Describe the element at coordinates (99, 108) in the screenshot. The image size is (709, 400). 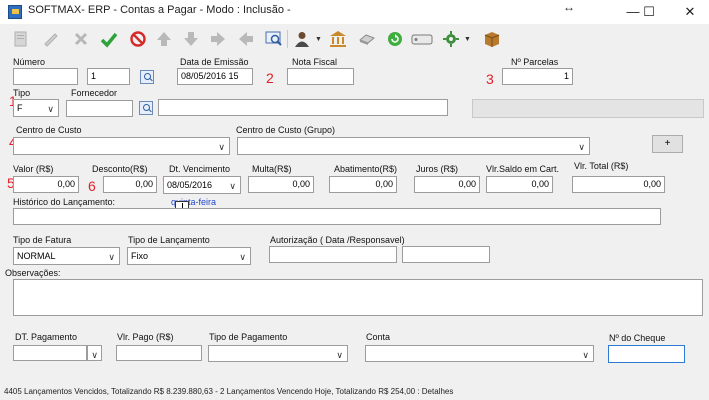
I see `fornecedor-code-field` at that location.